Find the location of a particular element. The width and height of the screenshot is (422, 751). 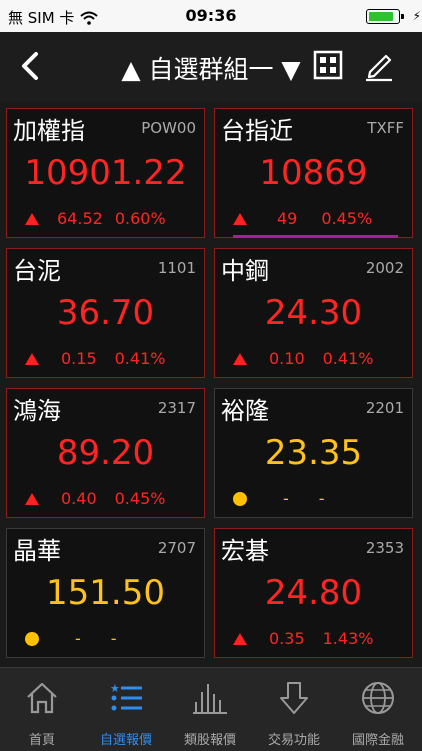

change-percent: 0.60% is located at coordinates (140, 218).